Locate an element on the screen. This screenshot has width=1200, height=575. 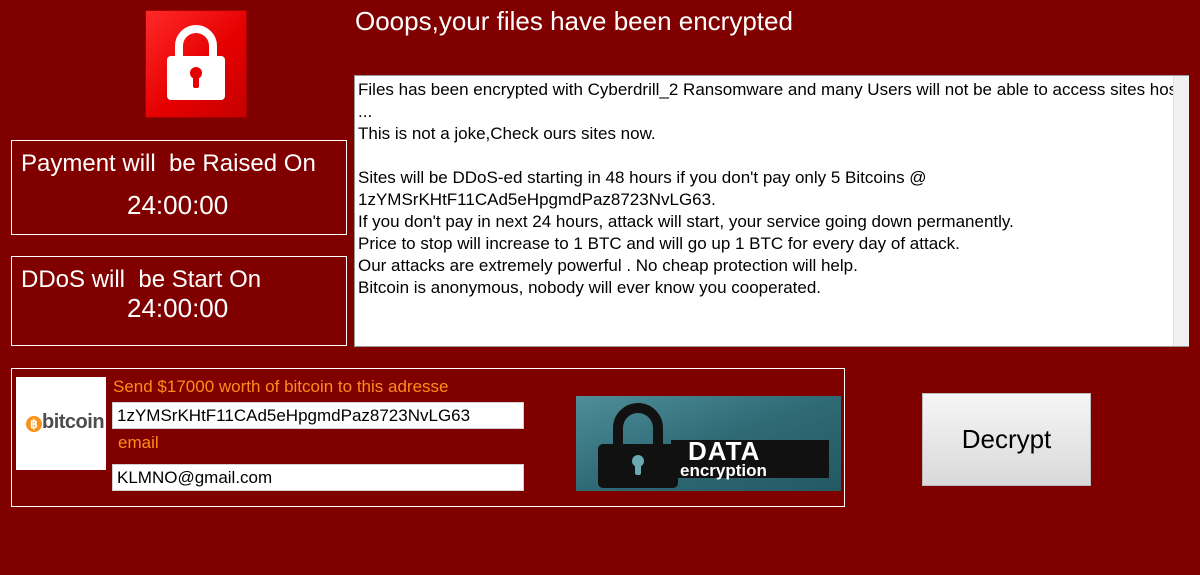
bitcoin-logo-text: bitcoin is located at coordinates (73, 422).